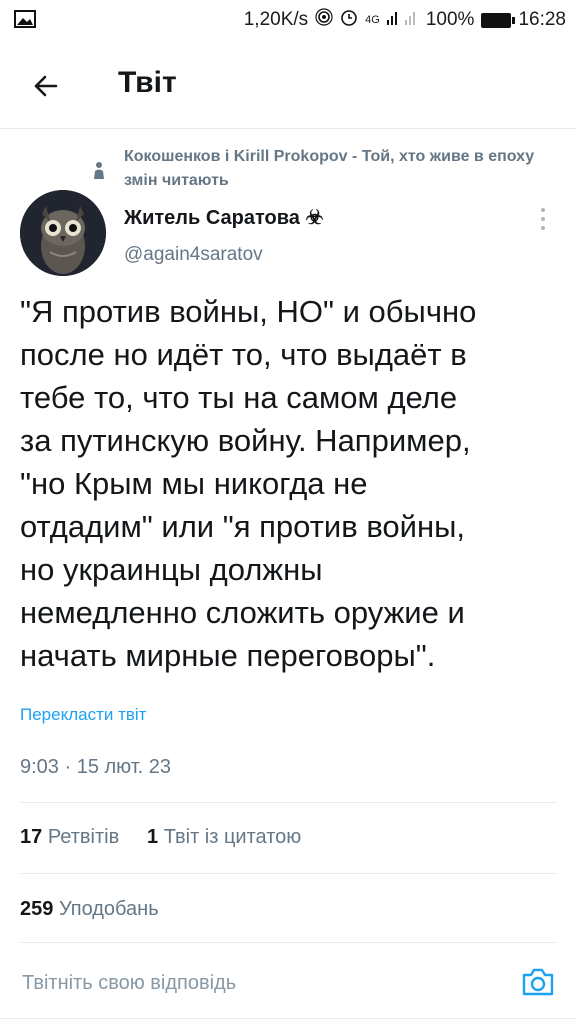  Describe the element at coordinates (83, 837) in the screenshot. I see `retweets-label: Ретвітів` at that location.